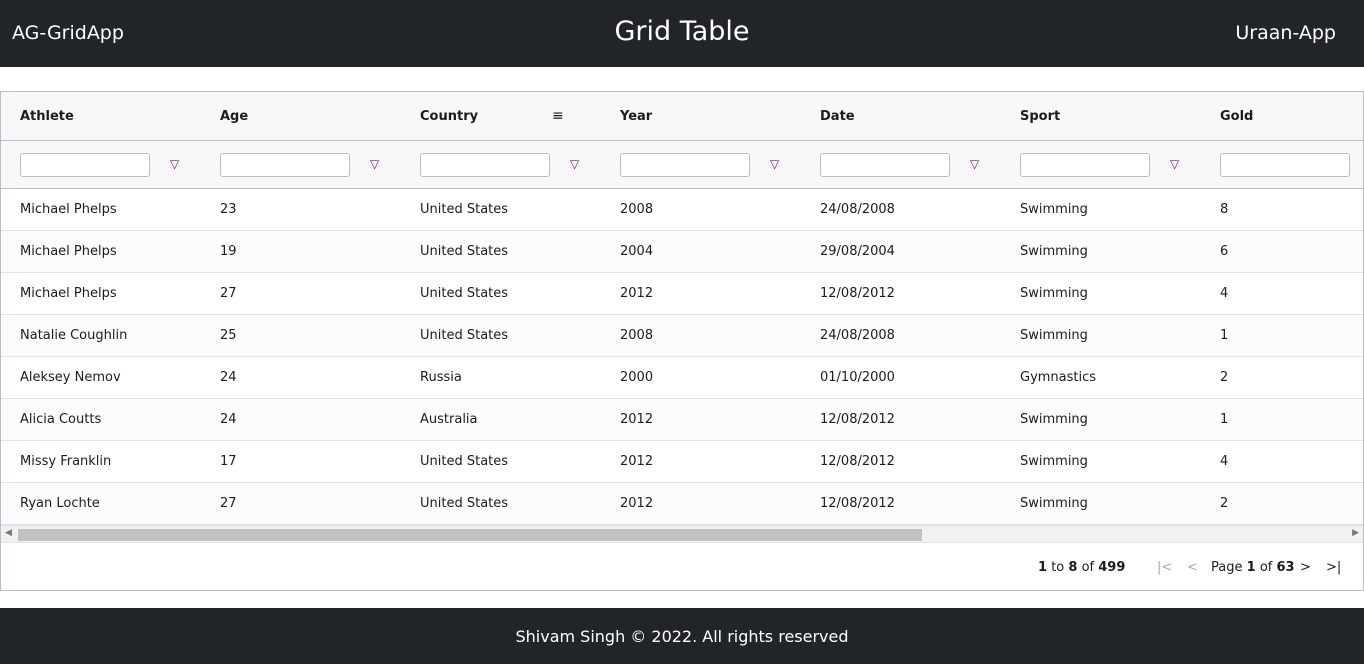  What do you see at coordinates (228, 335) in the screenshot?
I see `table-cell: 25` at bounding box center [228, 335].